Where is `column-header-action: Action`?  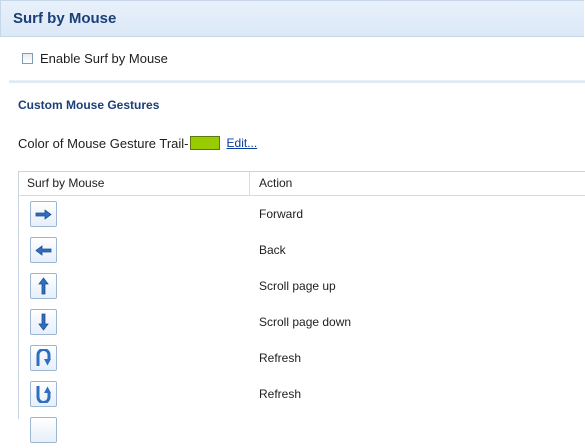 column-header-action: Action is located at coordinates (275, 183).